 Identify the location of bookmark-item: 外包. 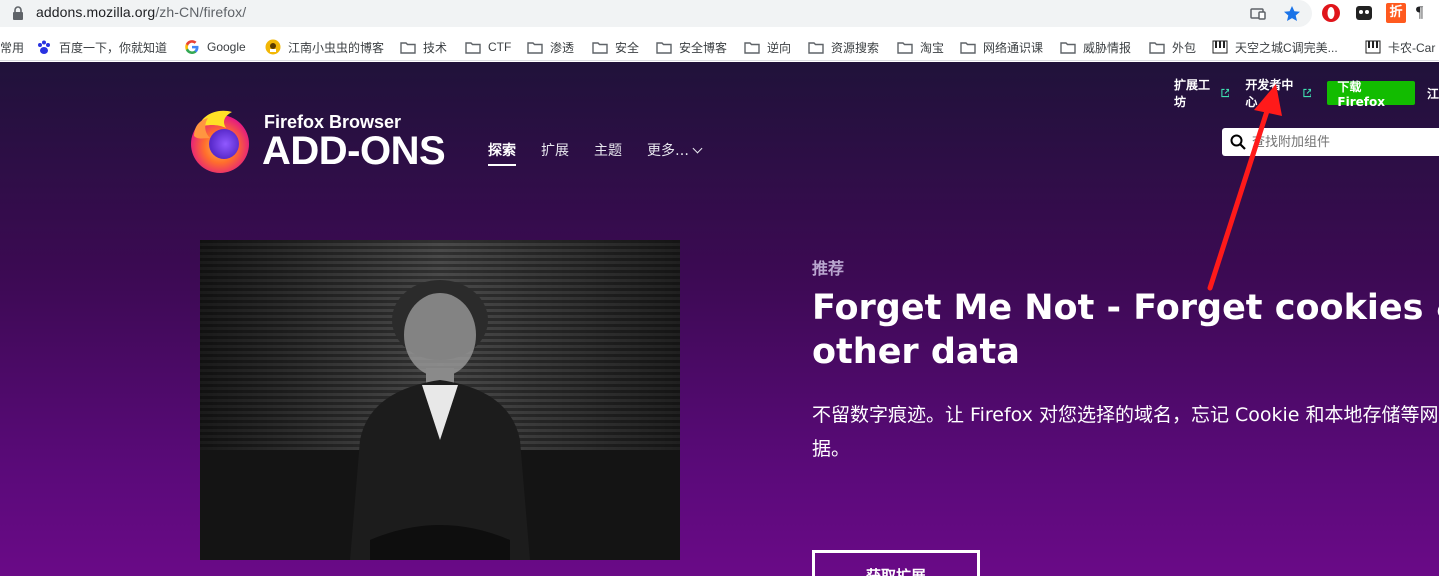
(1172, 47).